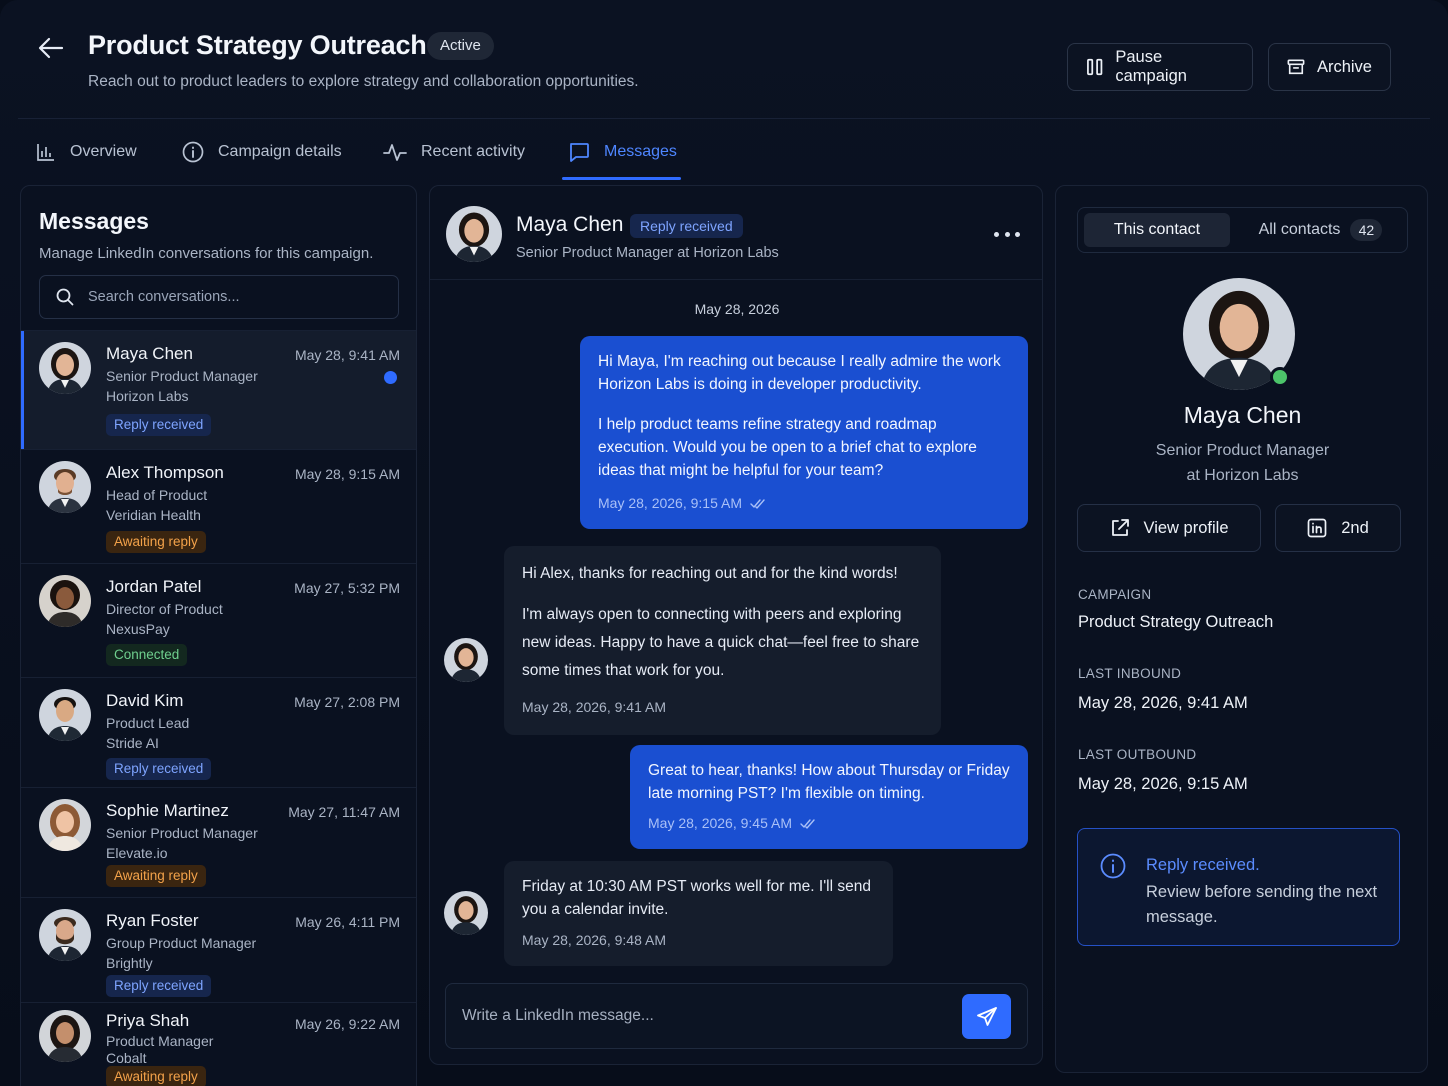 The height and width of the screenshot is (1086, 1448). Describe the element at coordinates (1163, 784) in the screenshot. I see `last-outbound-value: May 28, 2026, 9:15 AM` at that location.